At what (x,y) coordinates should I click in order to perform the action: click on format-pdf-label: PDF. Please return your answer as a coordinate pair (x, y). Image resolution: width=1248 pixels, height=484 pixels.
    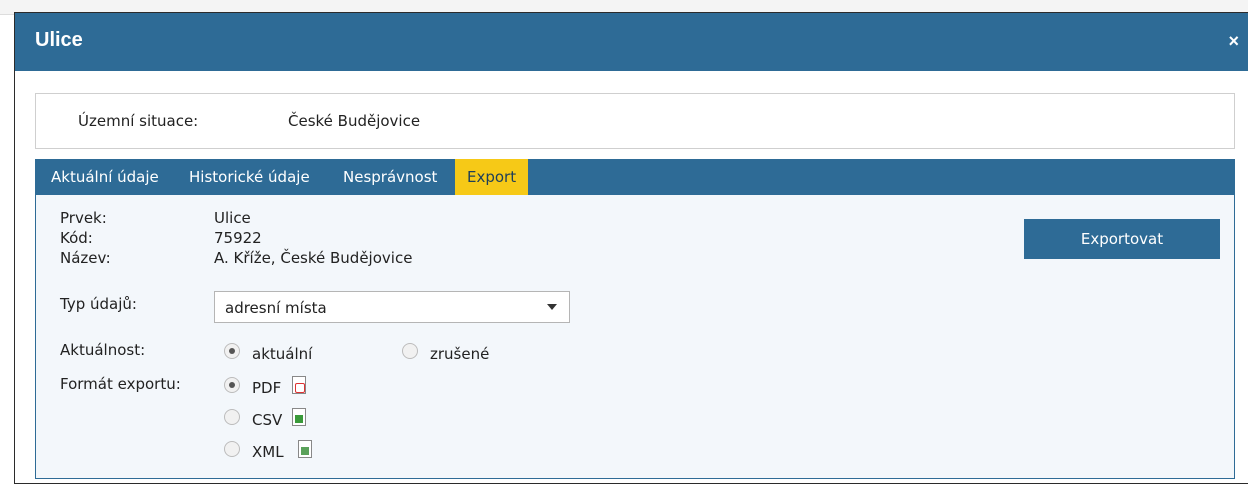
    Looking at the image, I should click on (267, 388).